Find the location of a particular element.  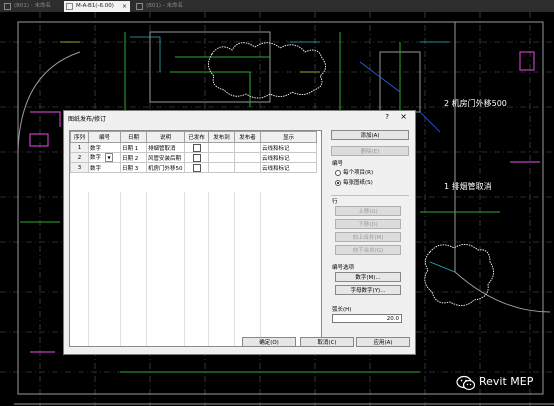

row-sequence: 2 is located at coordinates (79, 157).